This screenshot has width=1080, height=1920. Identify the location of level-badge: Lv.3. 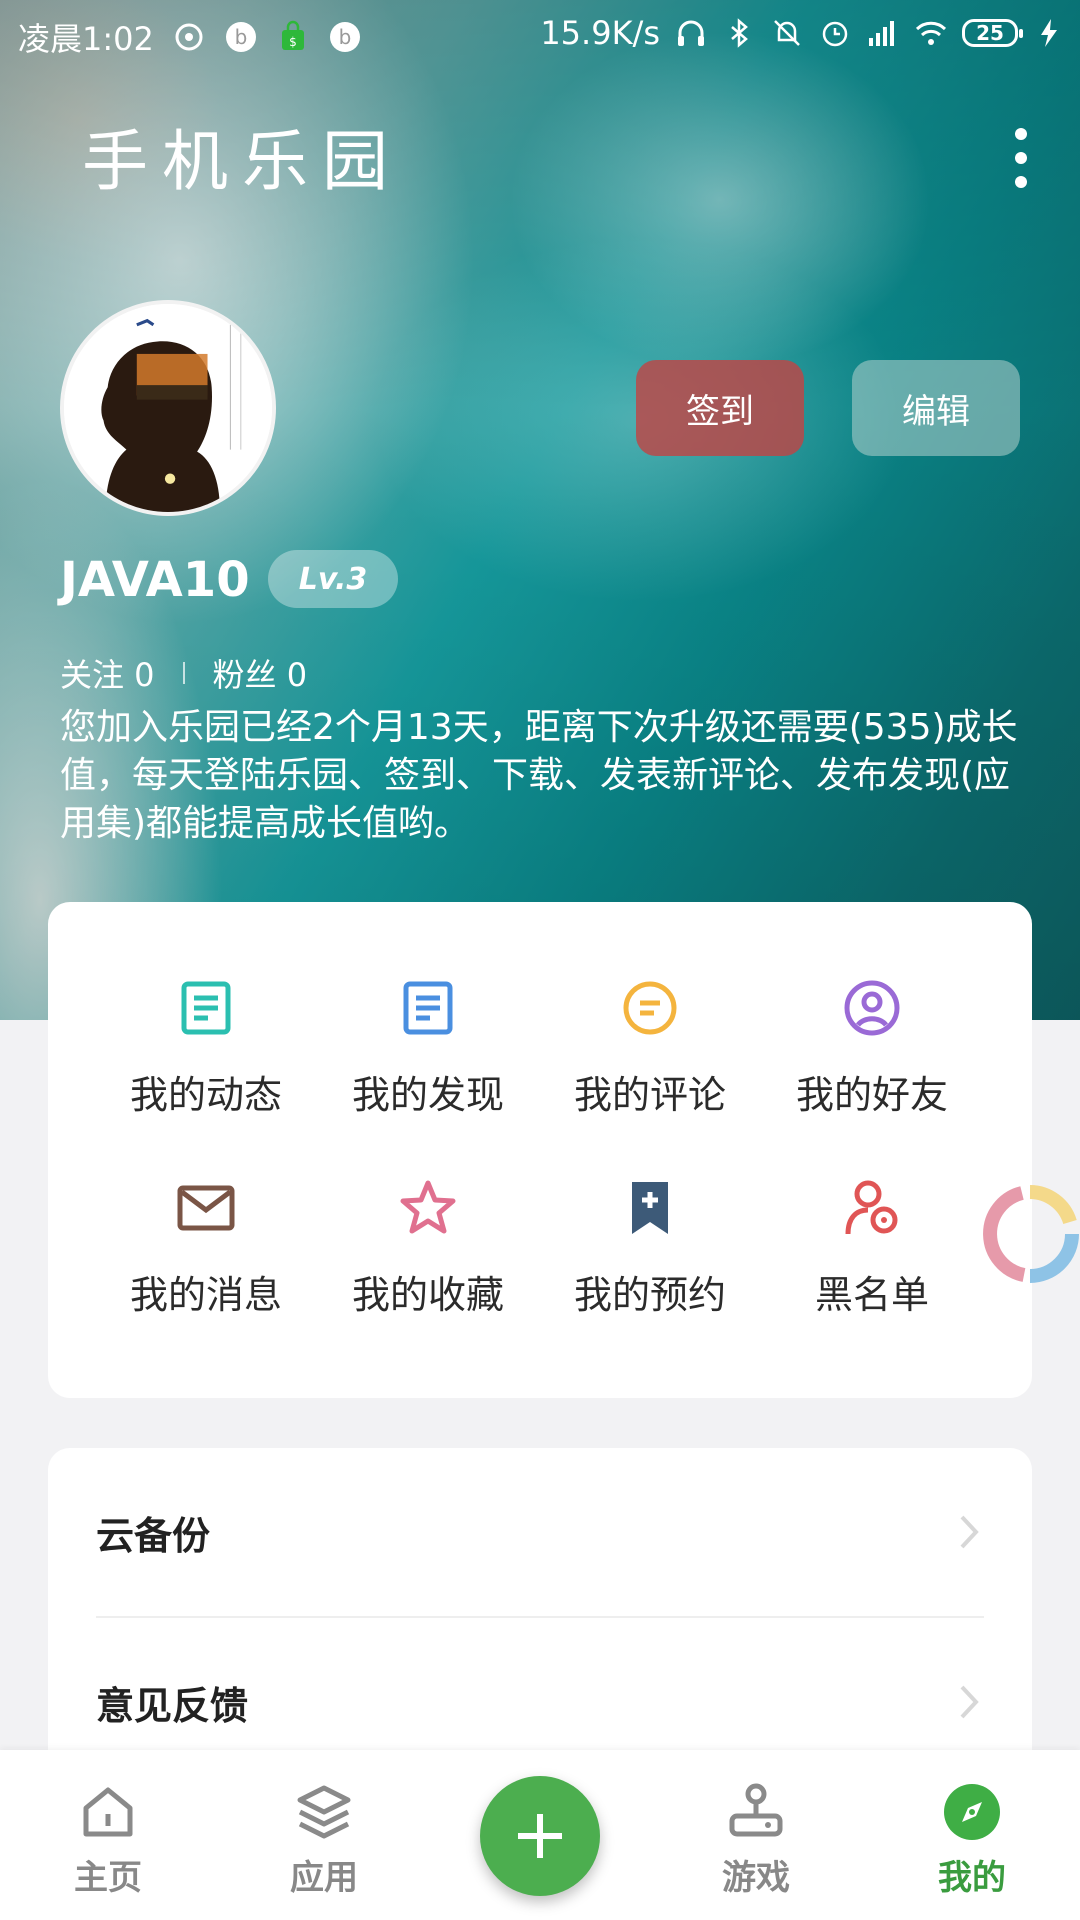
(333, 579).